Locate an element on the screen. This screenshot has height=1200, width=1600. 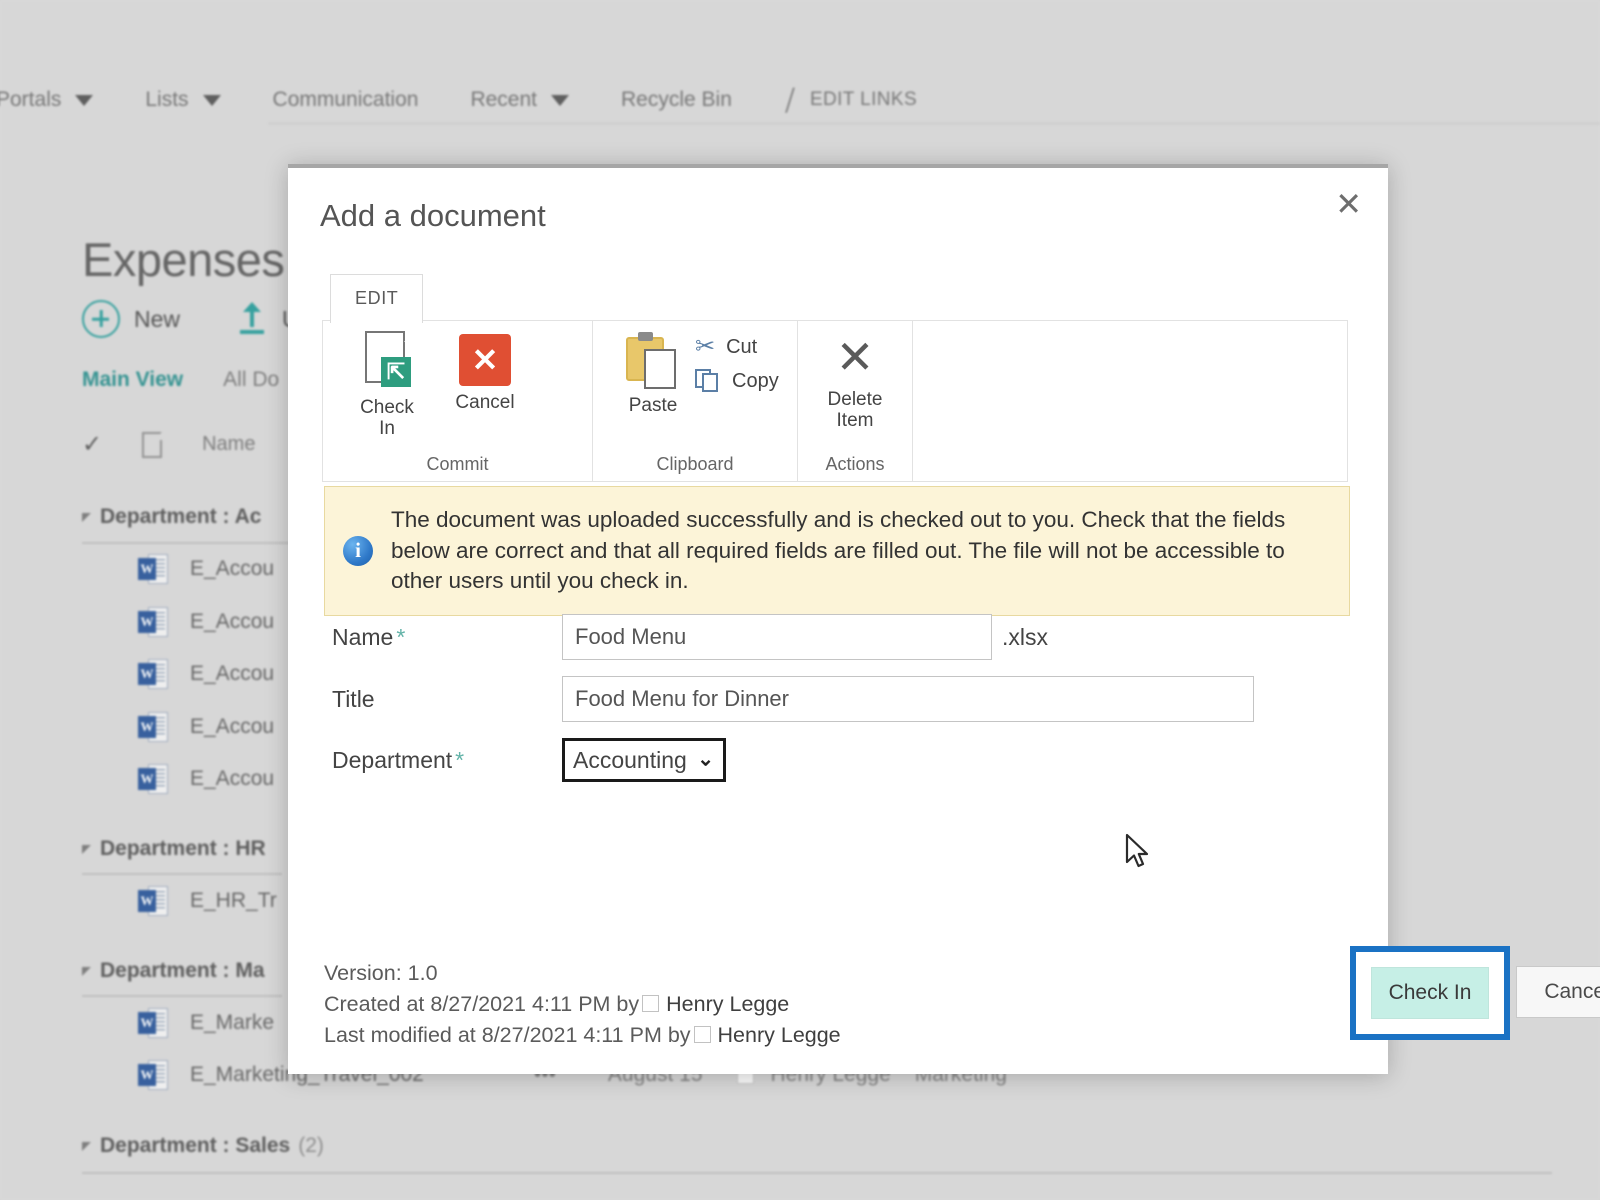
ribbon-group-commit: ⇱ Check In ✕ Cancel Commit is located at coordinates (458, 401).